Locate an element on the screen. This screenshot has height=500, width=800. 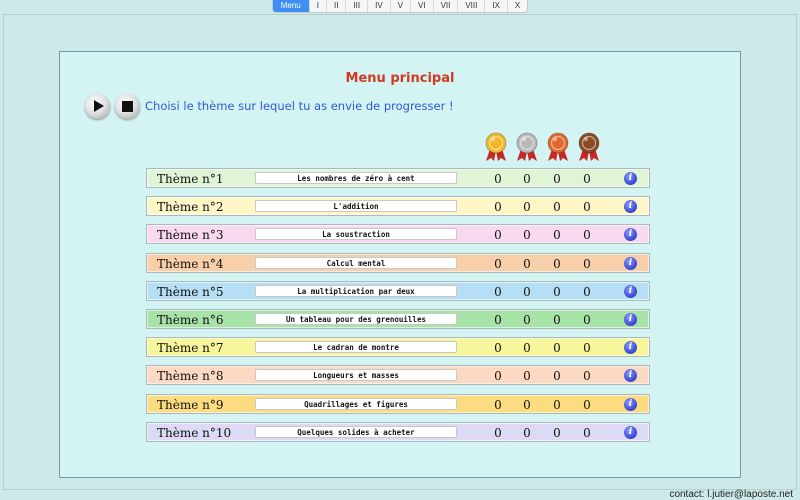
tab-v: V is located at coordinates (399, 6).